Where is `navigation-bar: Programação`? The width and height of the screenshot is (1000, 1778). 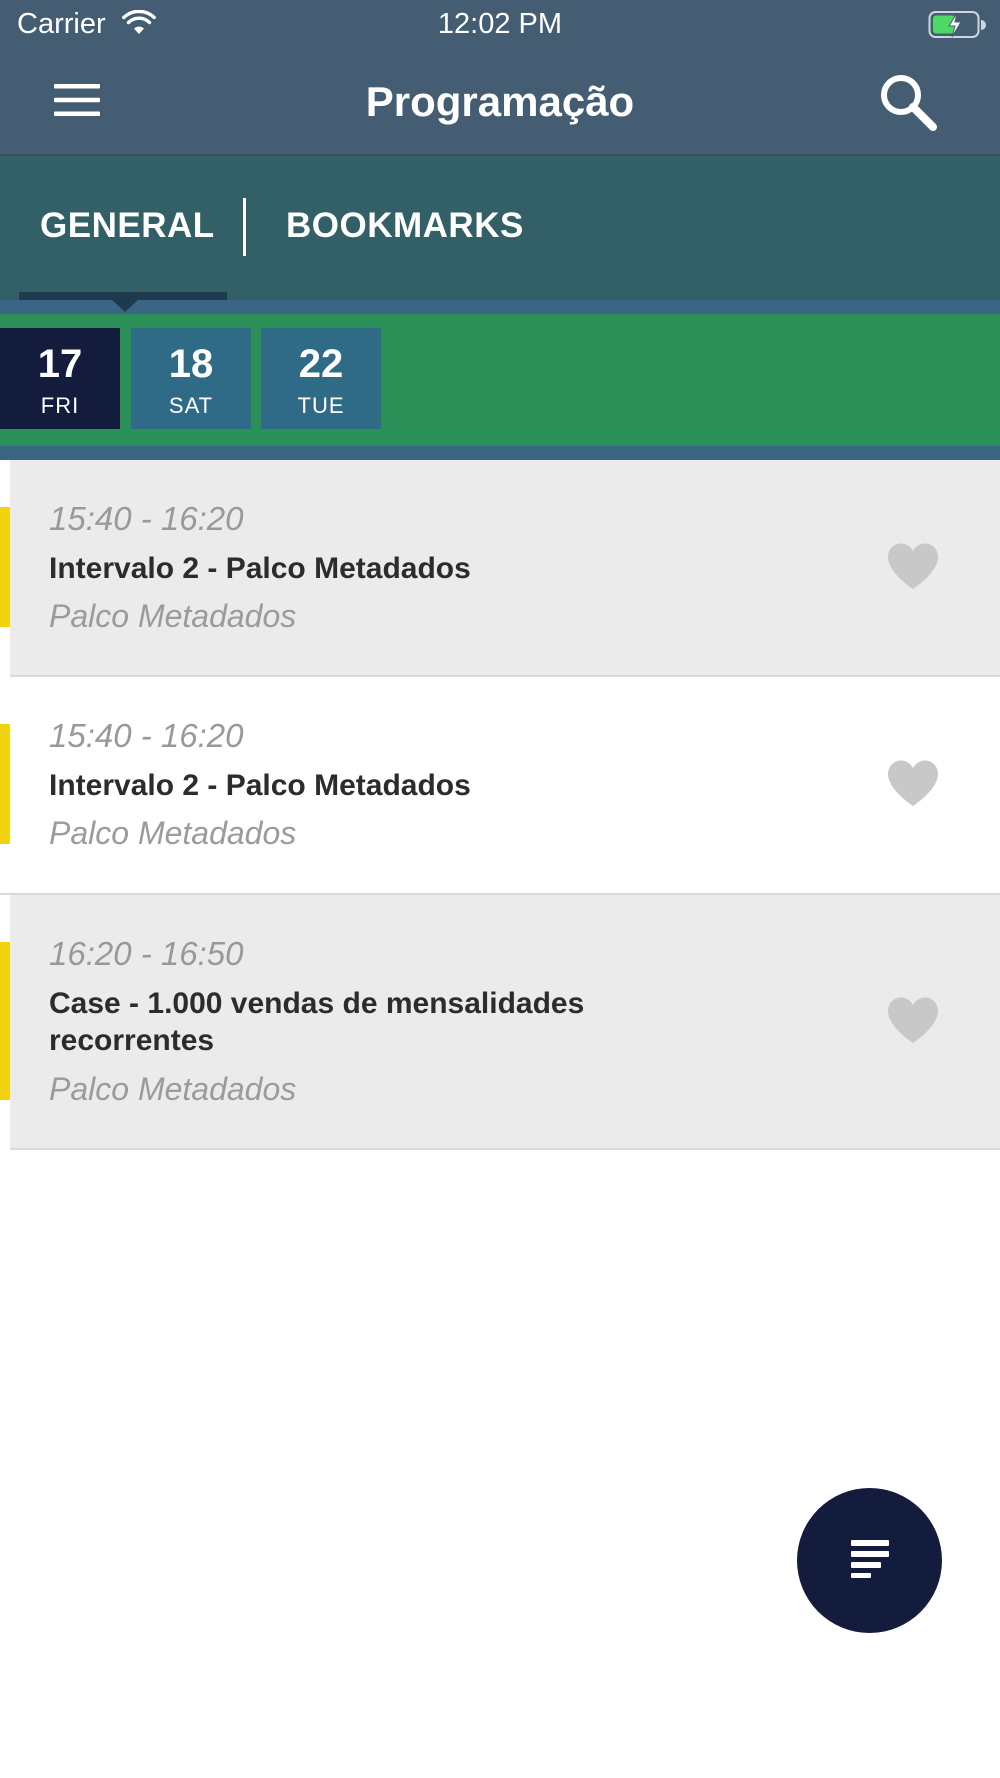 navigation-bar: Programação is located at coordinates (500, 102).